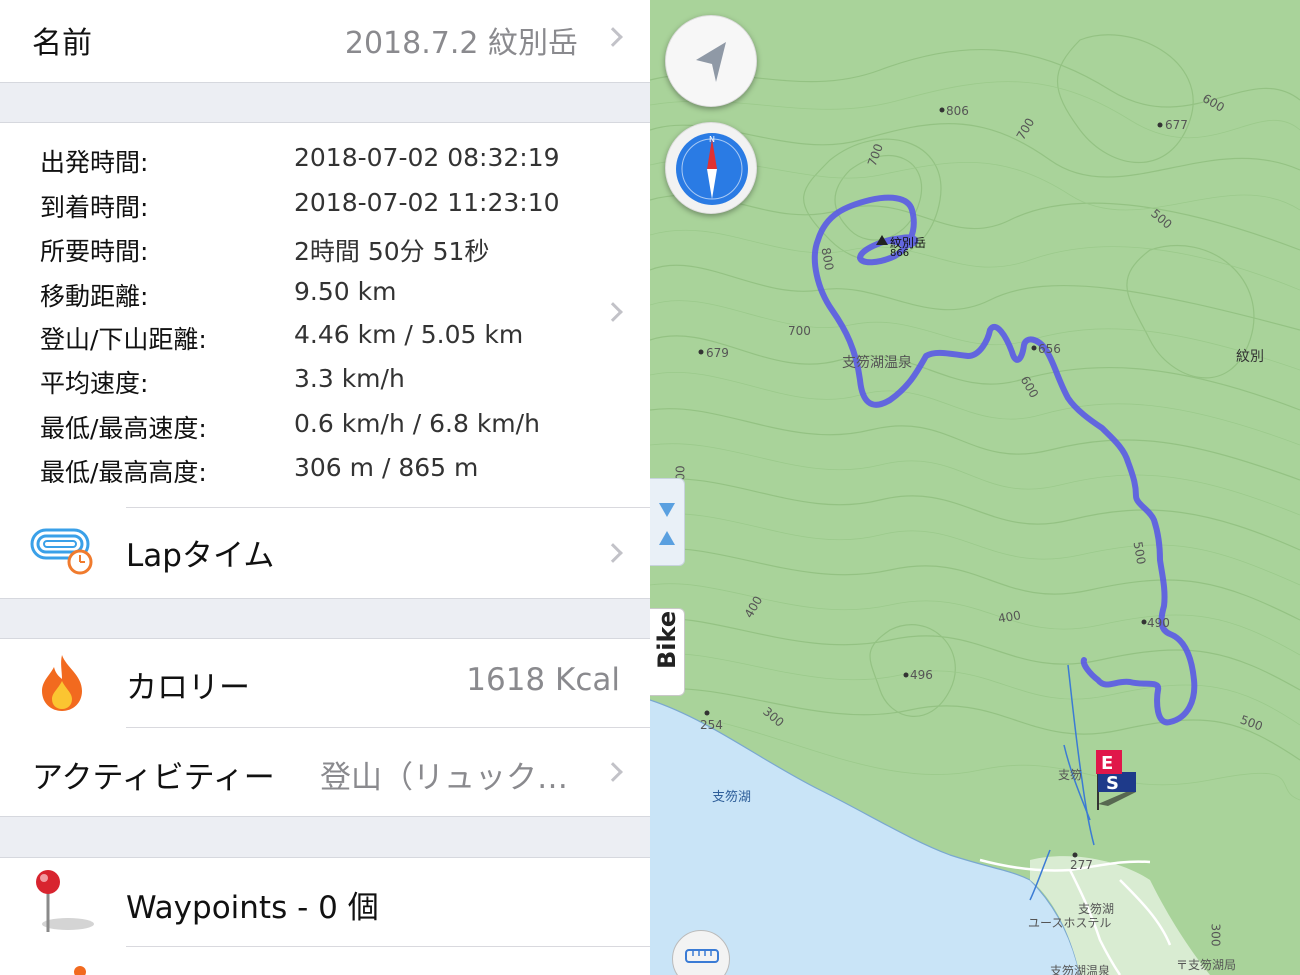  What do you see at coordinates (80, 970) in the screenshot?
I see `next-row-icon` at bounding box center [80, 970].